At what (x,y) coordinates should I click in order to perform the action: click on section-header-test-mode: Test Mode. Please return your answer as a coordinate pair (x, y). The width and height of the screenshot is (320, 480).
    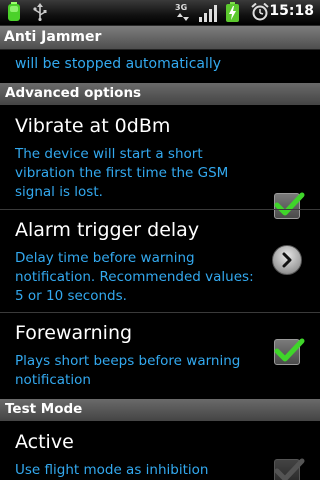
    Looking at the image, I should click on (160, 410).